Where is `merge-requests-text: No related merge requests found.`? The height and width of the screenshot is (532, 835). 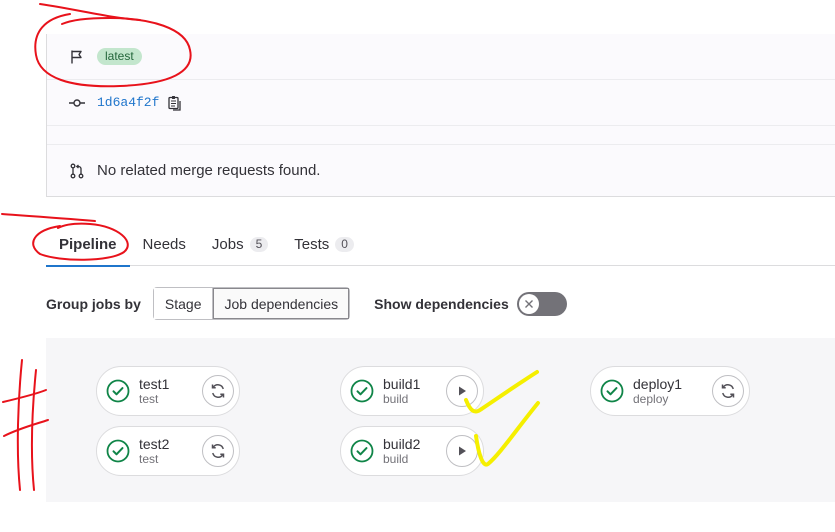 merge-requests-text: No related merge requests found. is located at coordinates (209, 170).